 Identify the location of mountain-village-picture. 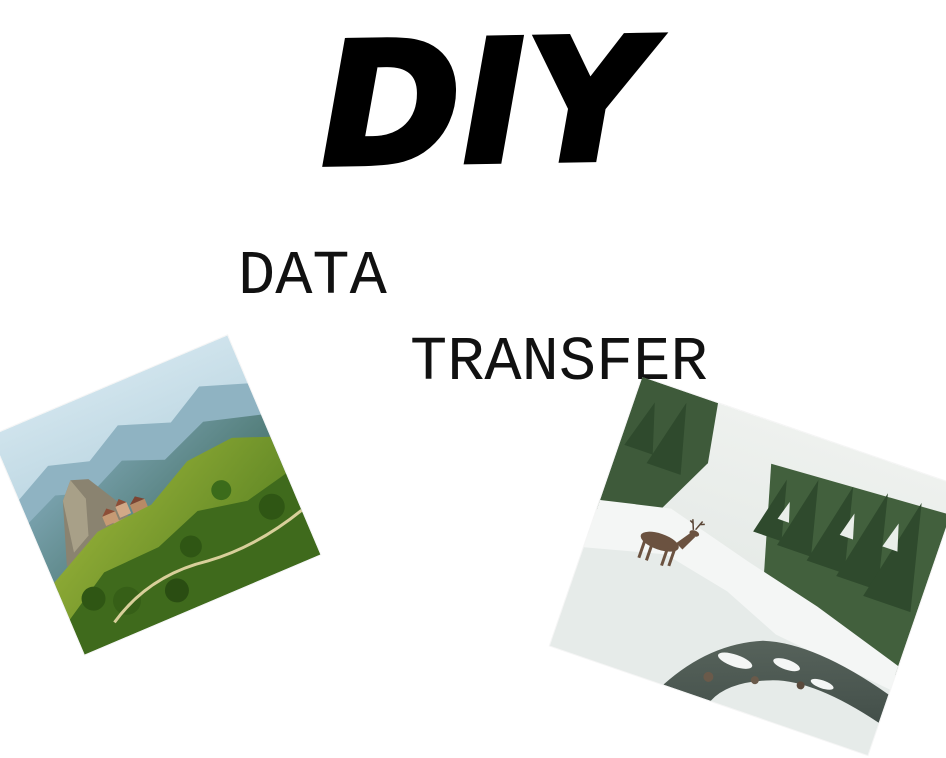
(160, 495).